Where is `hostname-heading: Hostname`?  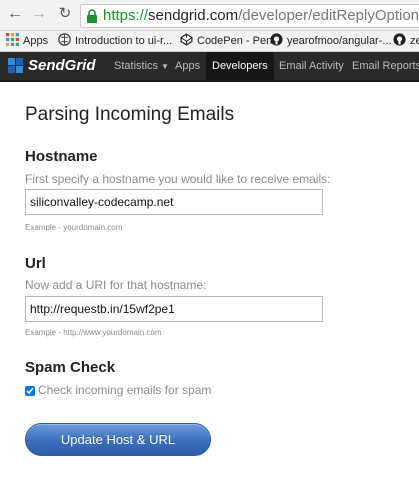 hostname-heading: Hostname is located at coordinates (61, 156).